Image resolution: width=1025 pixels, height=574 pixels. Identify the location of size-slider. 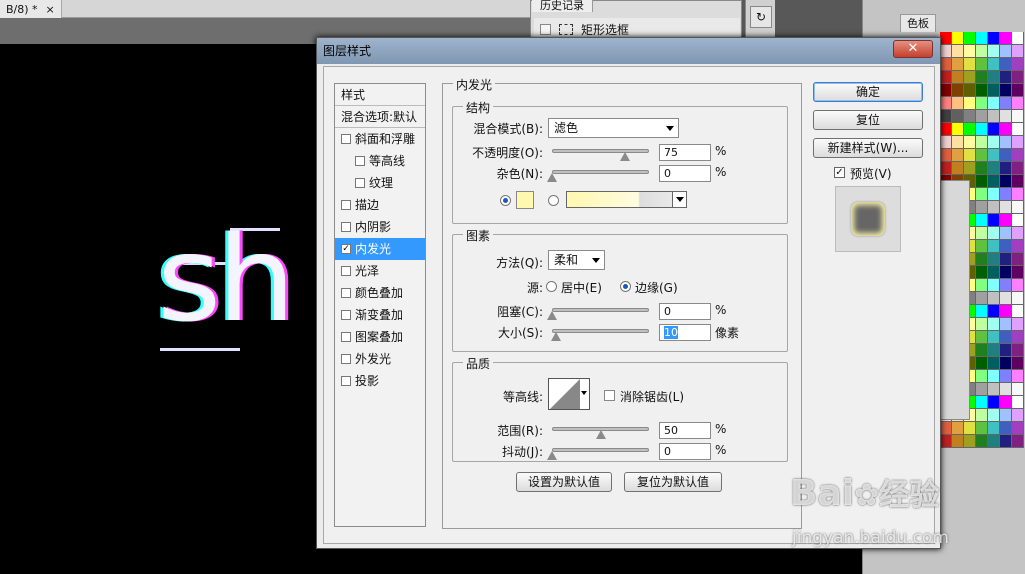
(600, 331).